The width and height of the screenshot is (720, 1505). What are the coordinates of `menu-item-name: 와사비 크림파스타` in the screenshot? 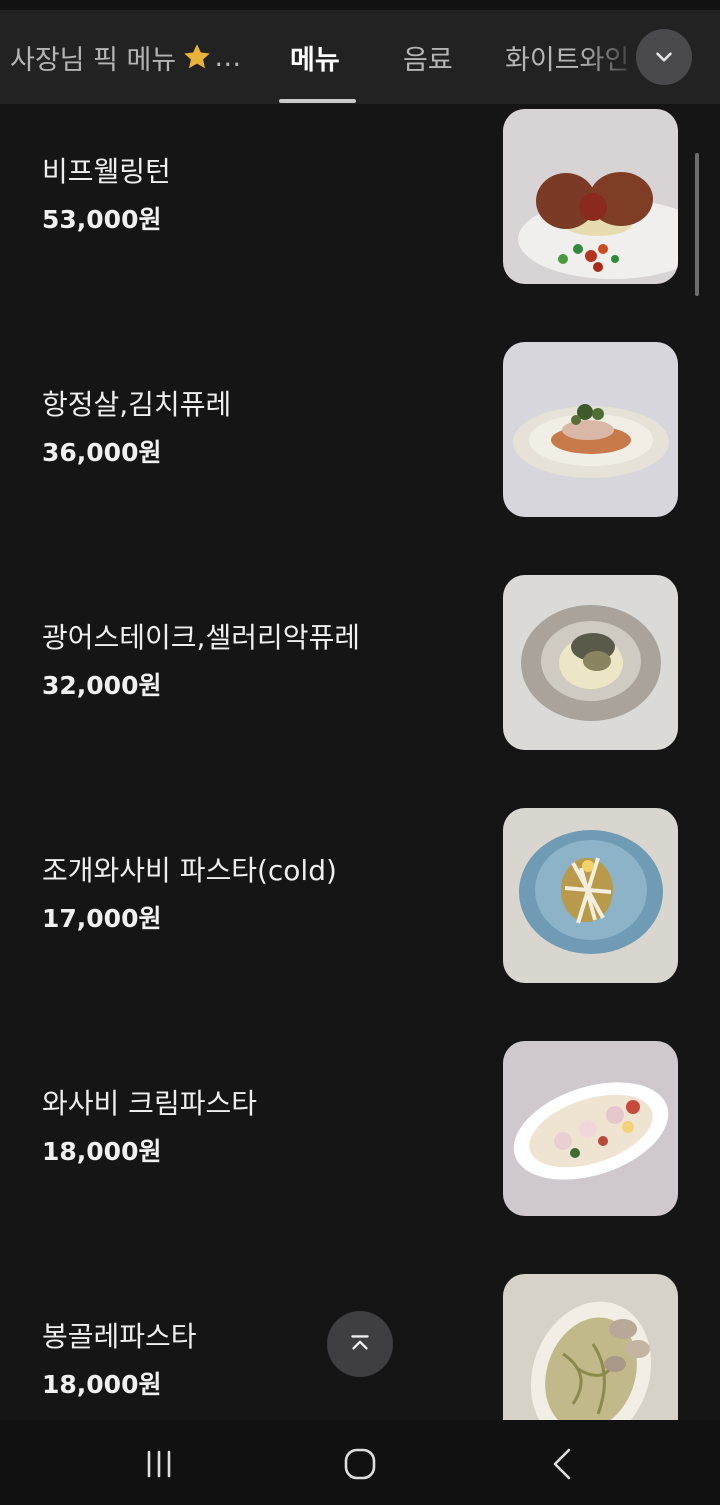 It's located at (149, 1103).